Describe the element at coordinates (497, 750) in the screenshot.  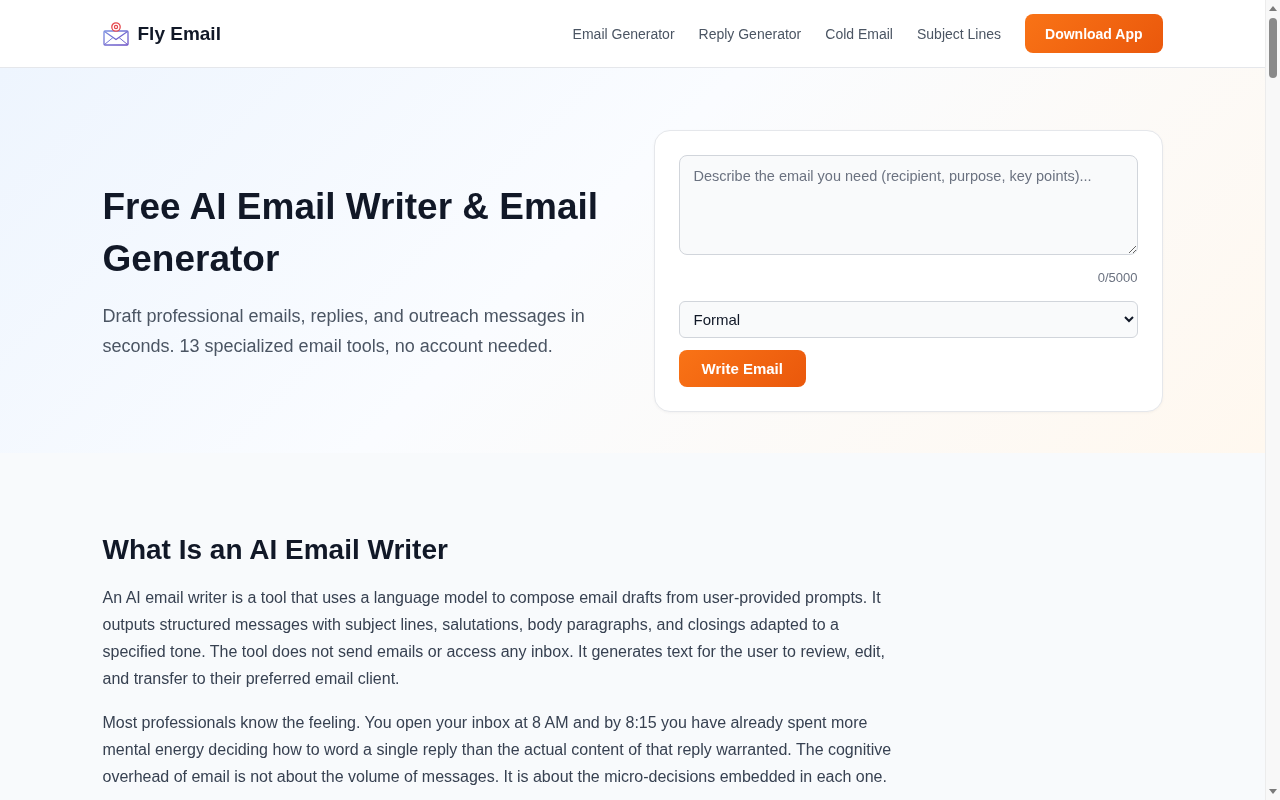
I see `body-paragraph: Most professionals know the feeling. You open your inbox at 8 AM and by 8:15 you have already spent more mental energy deciding how to word a single reply than the actual content of that reply warranted. The cognitive overhead of email is not about the volume of messages. It is about the micro-decisions embedded in each one.` at that location.